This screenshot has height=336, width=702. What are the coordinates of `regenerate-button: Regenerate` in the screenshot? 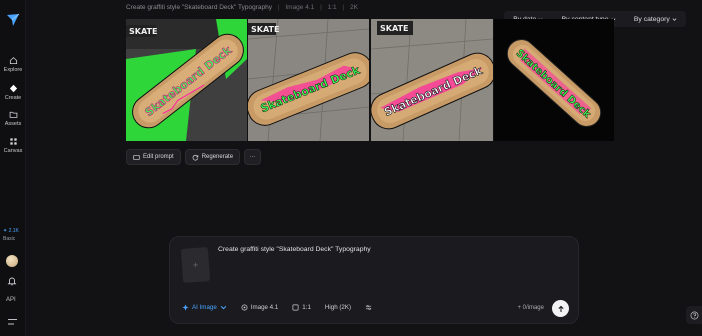 It's located at (212, 157).